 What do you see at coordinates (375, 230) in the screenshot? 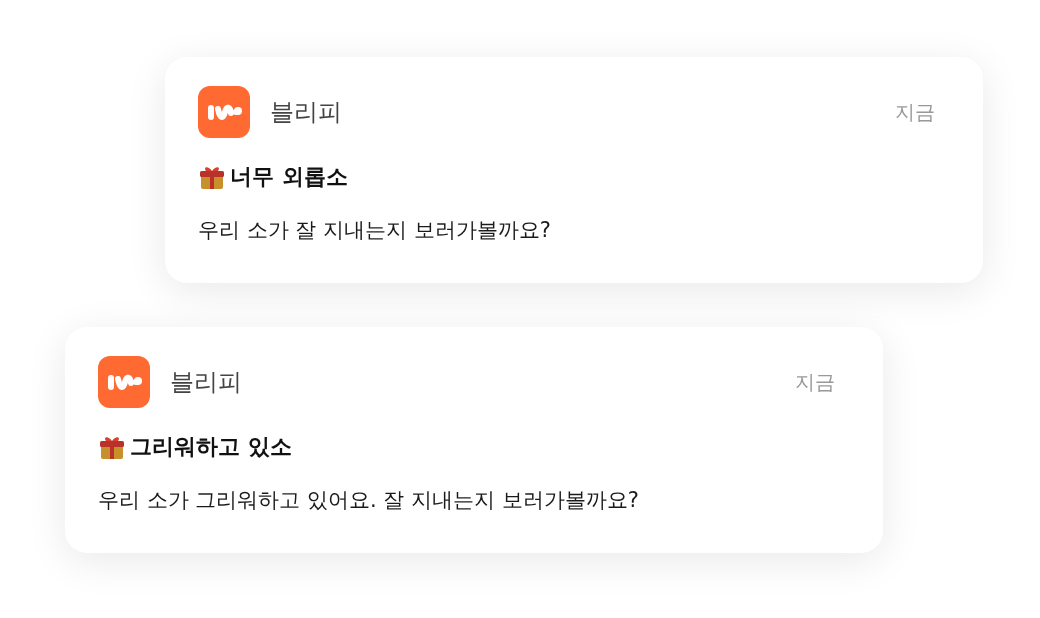
I see `notification-message: 우리 소가 잘 지내는지 보러가볼까요?` at bounding box center [375, 230].